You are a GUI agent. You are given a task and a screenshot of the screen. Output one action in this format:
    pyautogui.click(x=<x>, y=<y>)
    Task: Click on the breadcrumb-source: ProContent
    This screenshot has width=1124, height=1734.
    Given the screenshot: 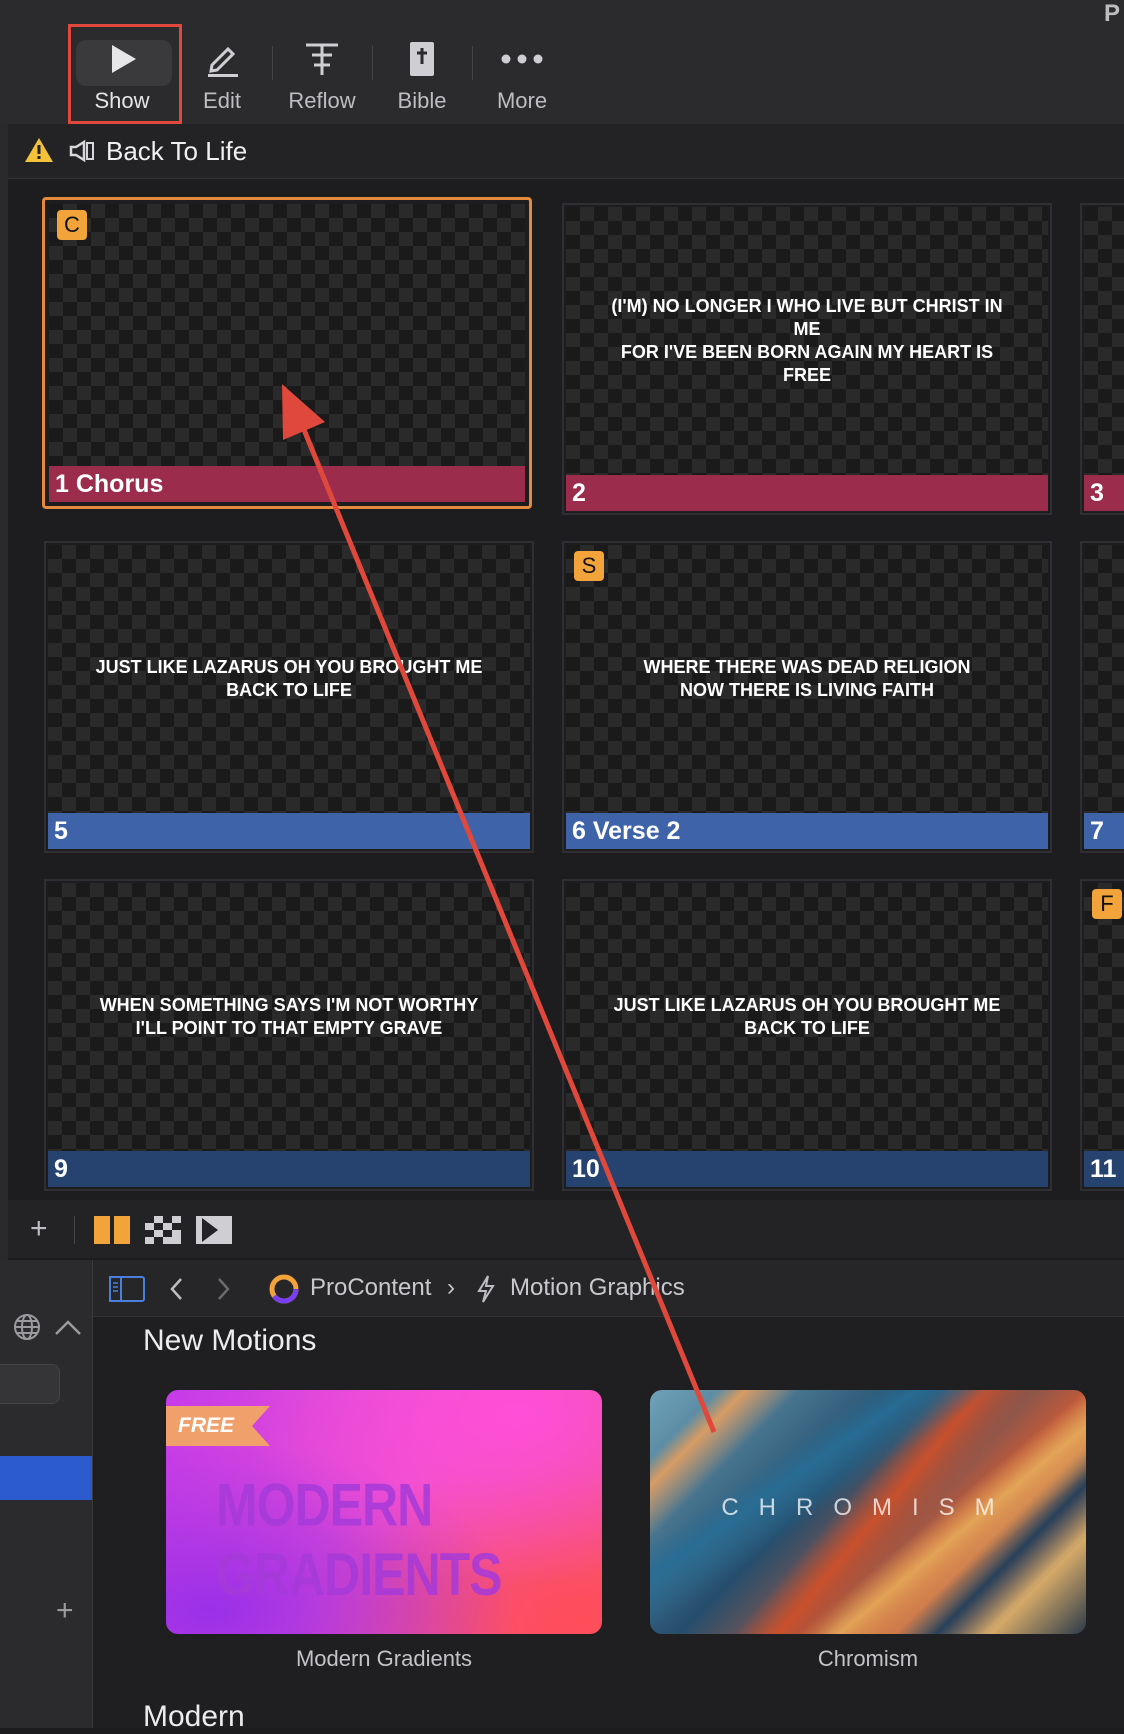 What is the action you would take?
    pyautogui.click(x=370, y=1288)
    